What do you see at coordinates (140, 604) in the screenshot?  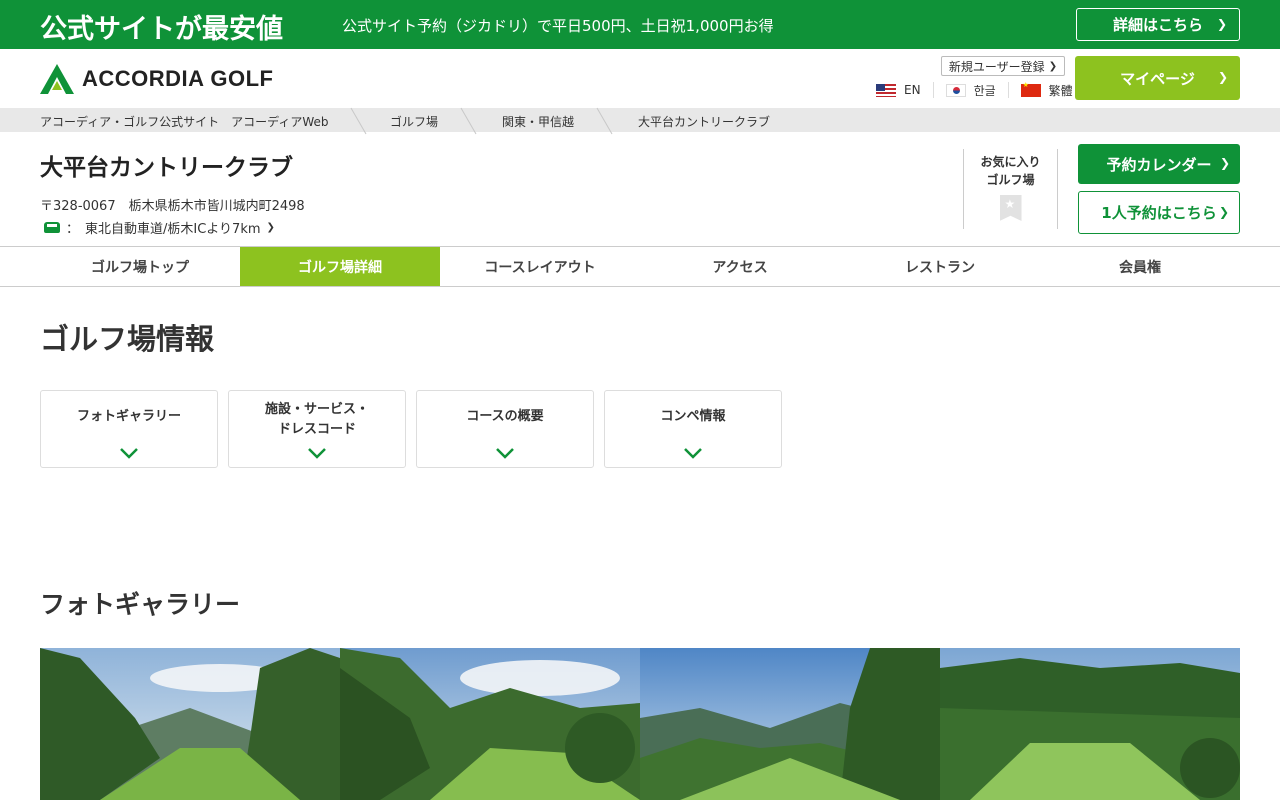 I see `gallery-title: フォトギャラリー` at bounding box center [140, 604].